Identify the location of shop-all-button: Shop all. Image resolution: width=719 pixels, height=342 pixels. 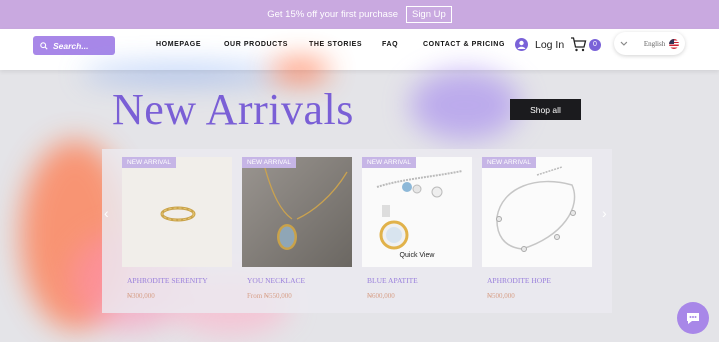
(545, 109).